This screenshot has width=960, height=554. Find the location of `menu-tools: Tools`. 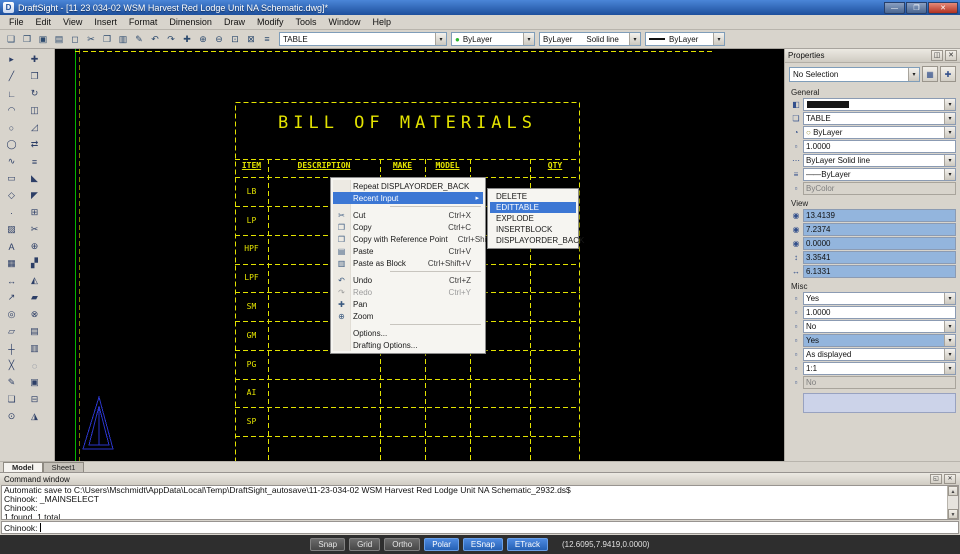

menu-tools: Tools is located at coordinates (305, 22).